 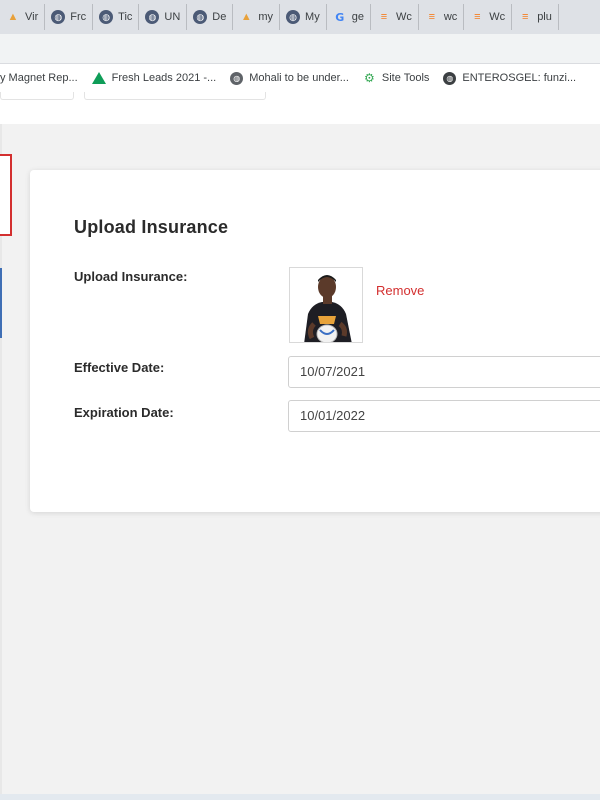 I want to click on header-field-search, so click(x=175, y=96).